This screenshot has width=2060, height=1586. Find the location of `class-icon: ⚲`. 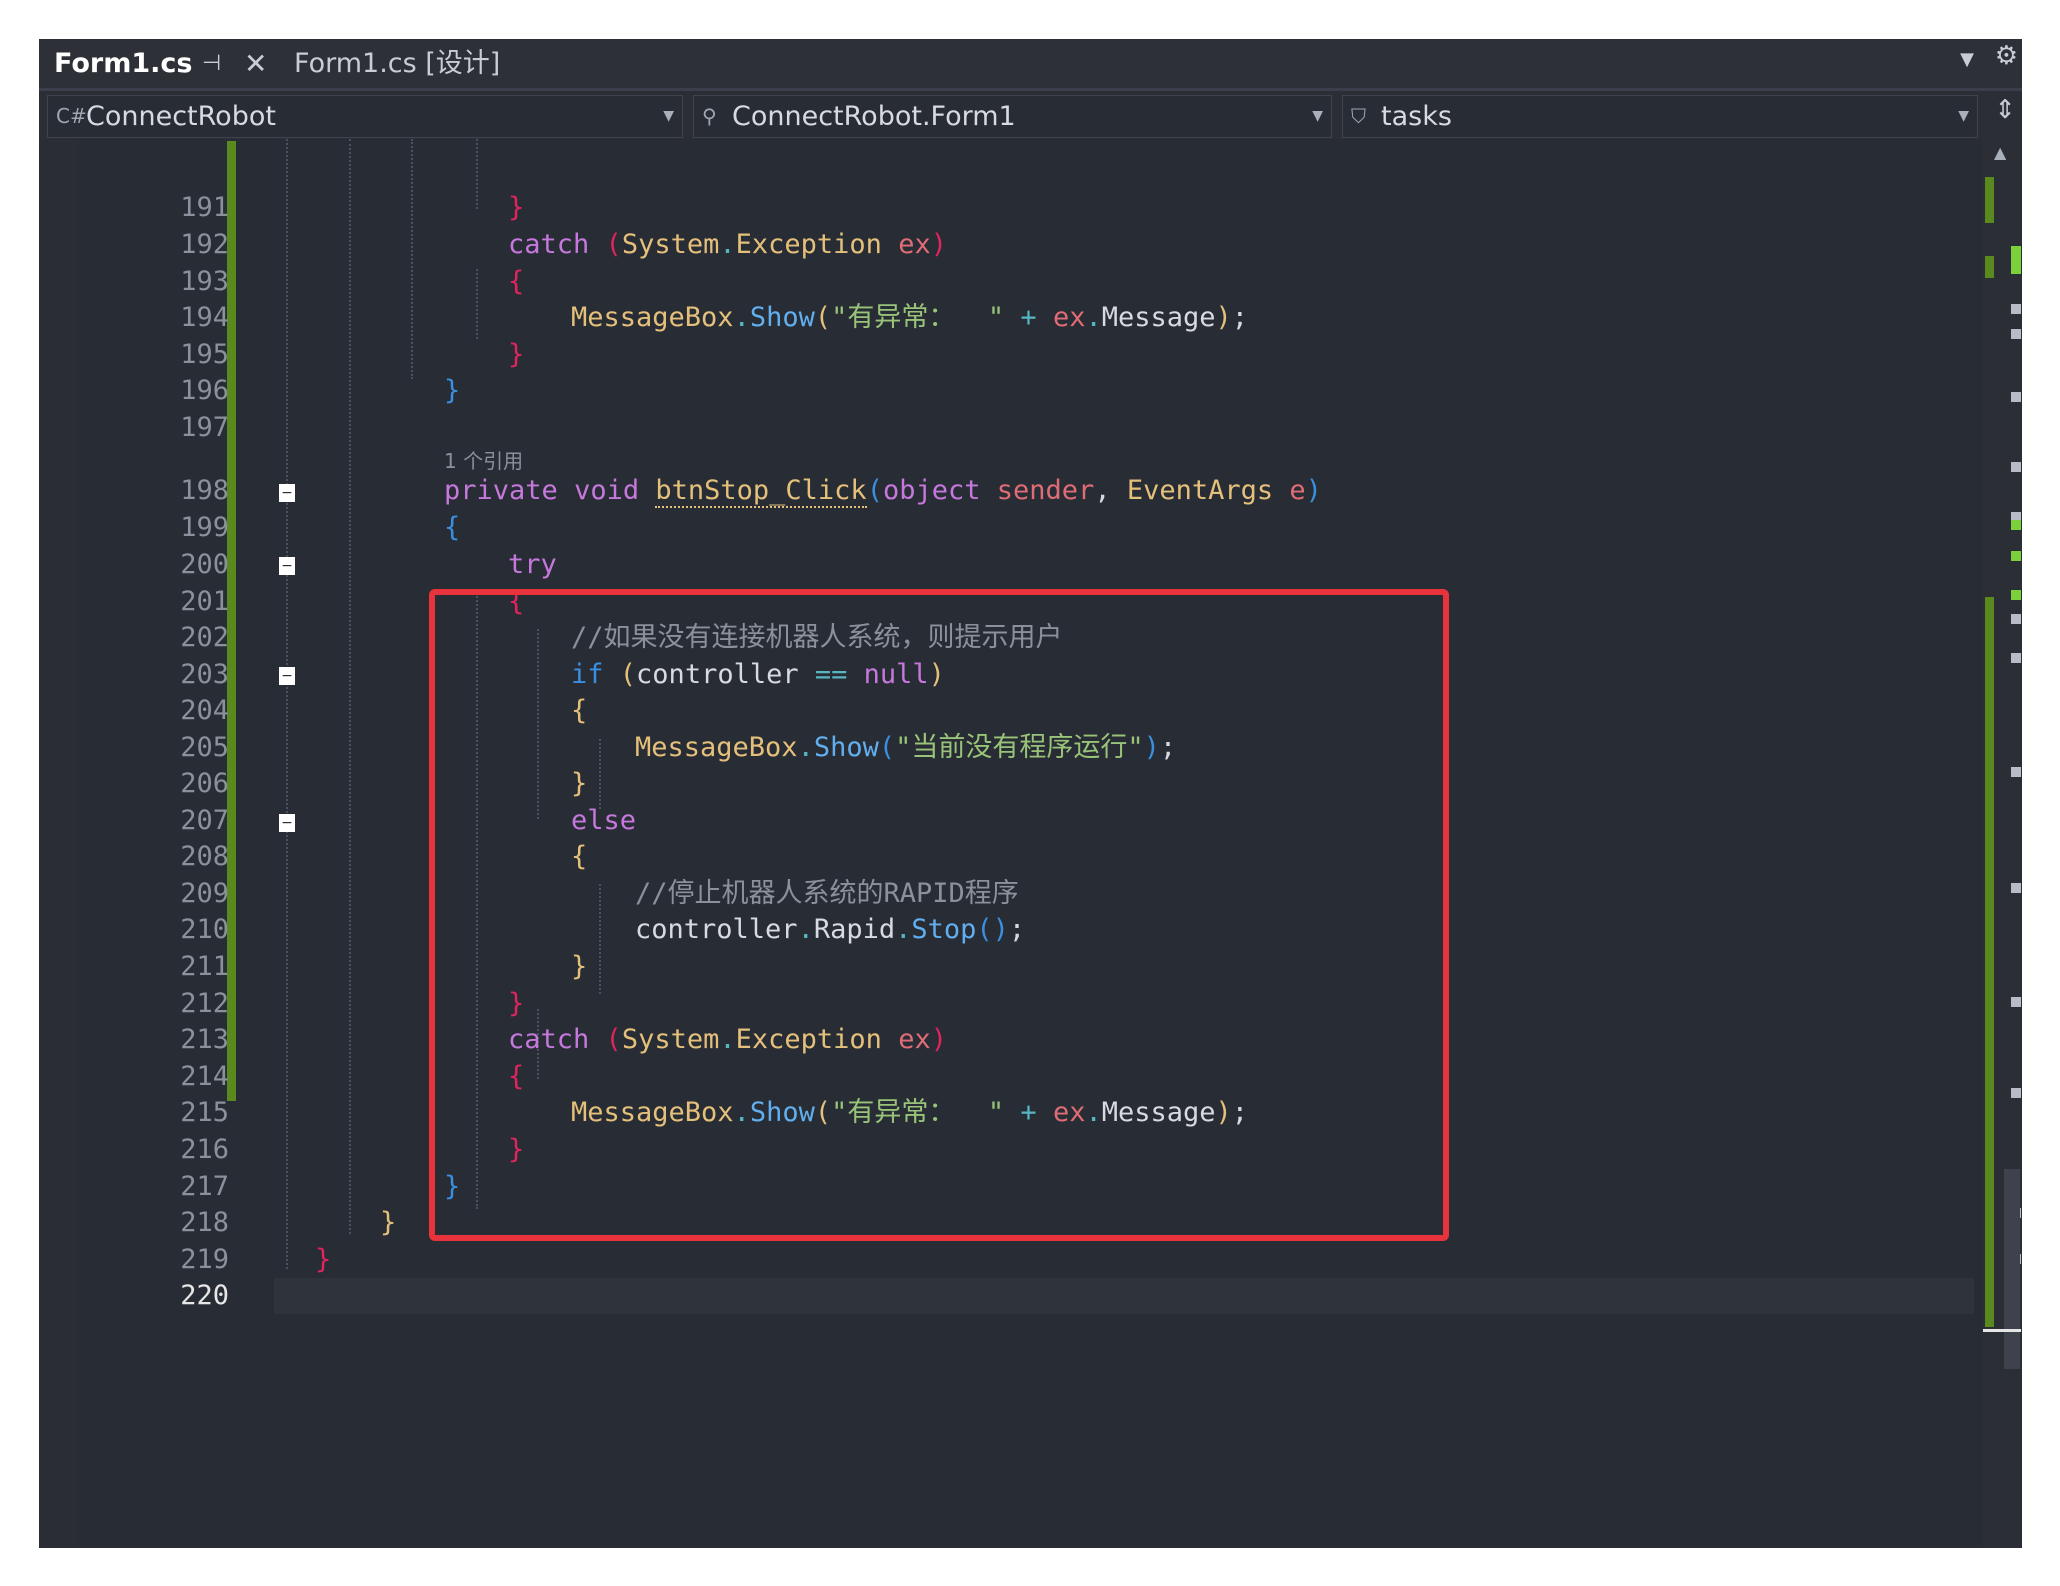

class-icon: ⚲ is located at coordinates (709, 116).